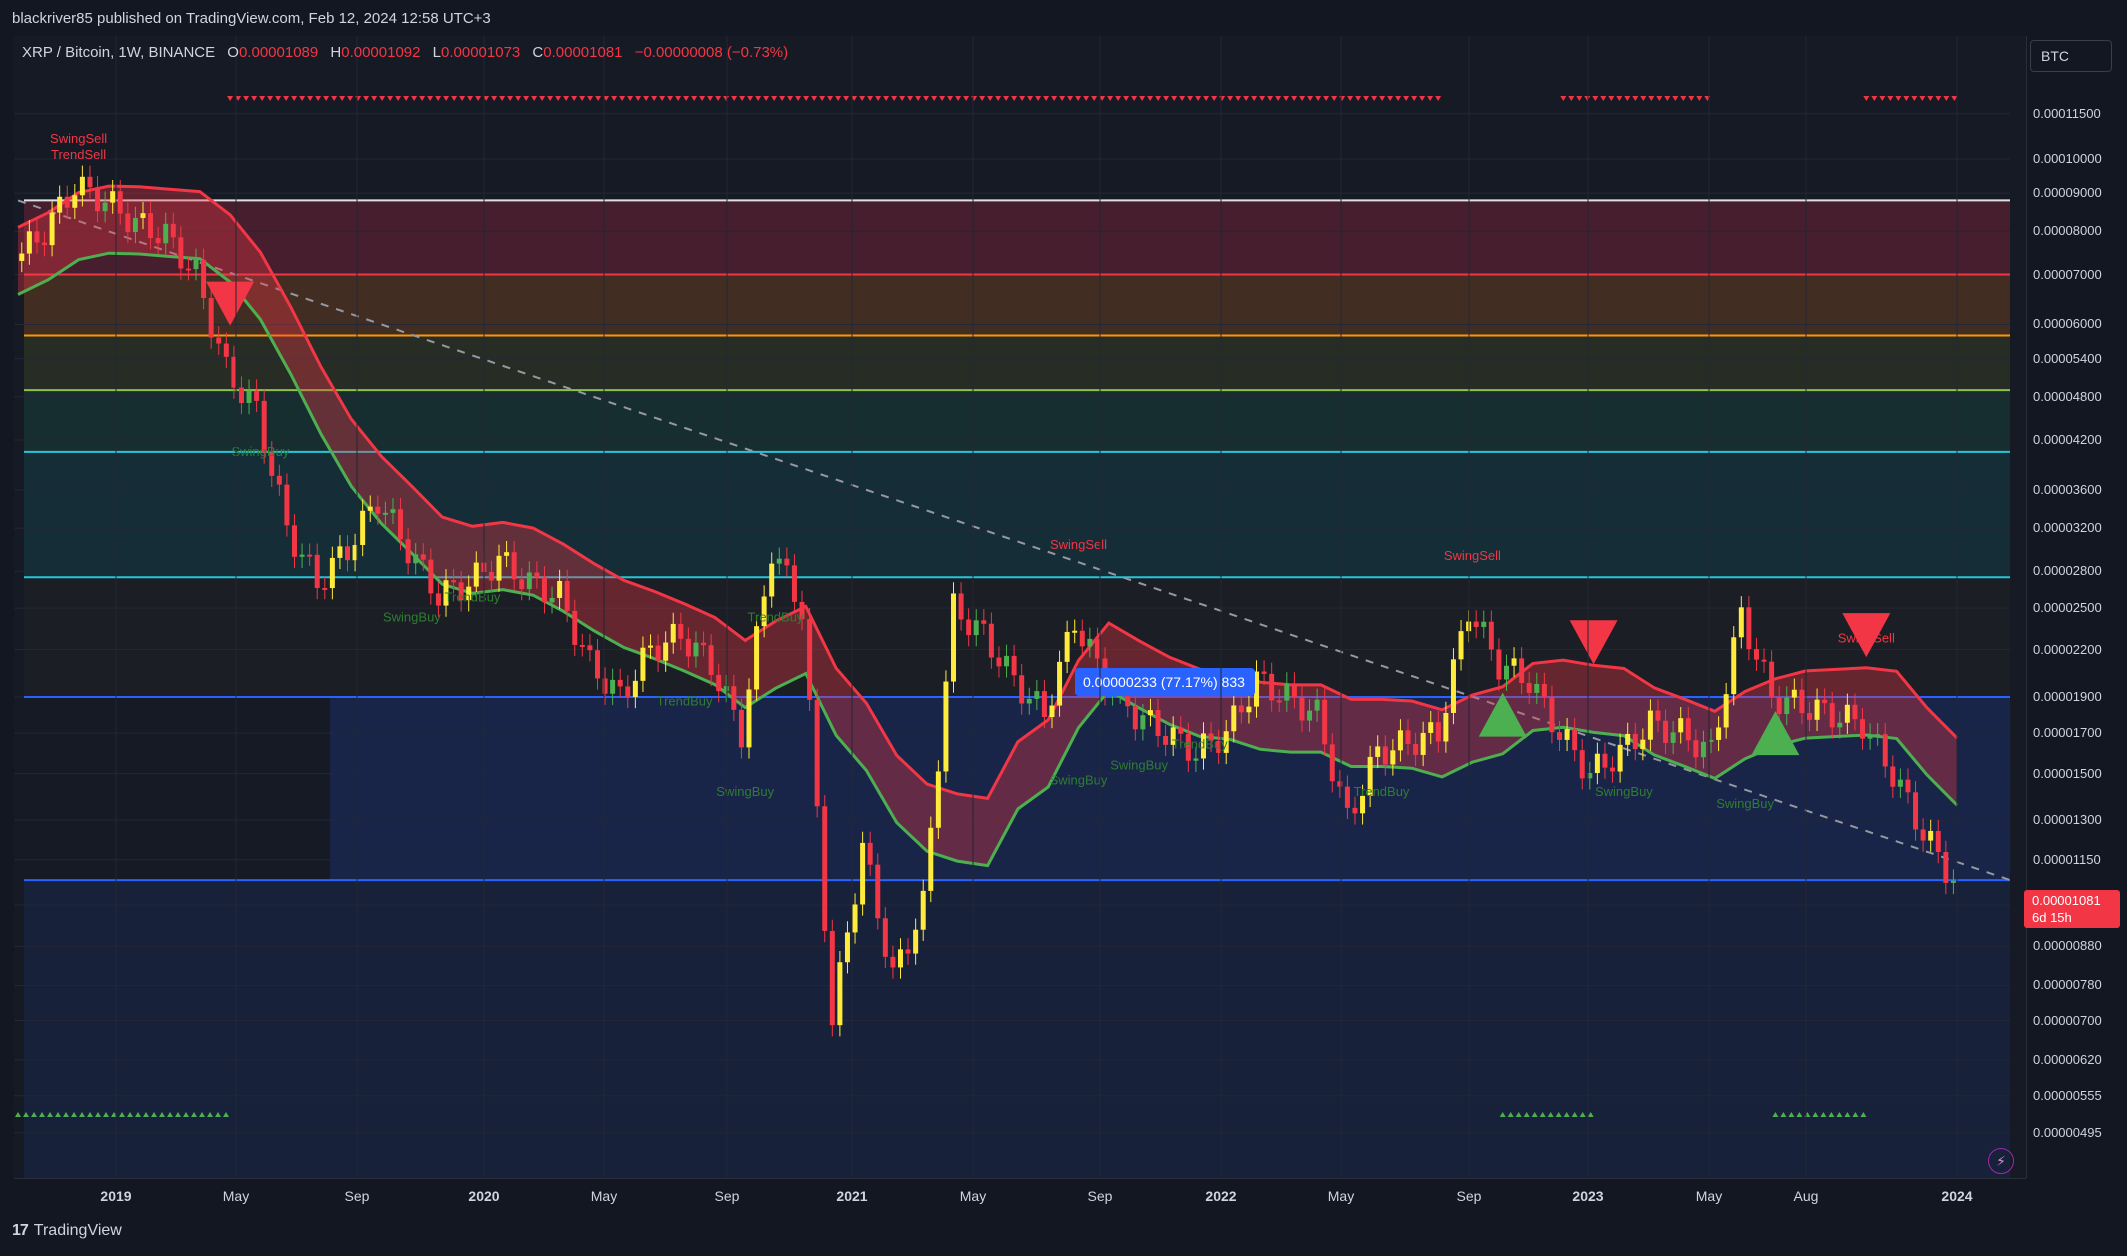 The image size is (2127, 1256). What do you see at coordinates (2067, 859) in the screenshot?
I see `price-tick-label: 0.00001150` at bounding box center [2067, 859].